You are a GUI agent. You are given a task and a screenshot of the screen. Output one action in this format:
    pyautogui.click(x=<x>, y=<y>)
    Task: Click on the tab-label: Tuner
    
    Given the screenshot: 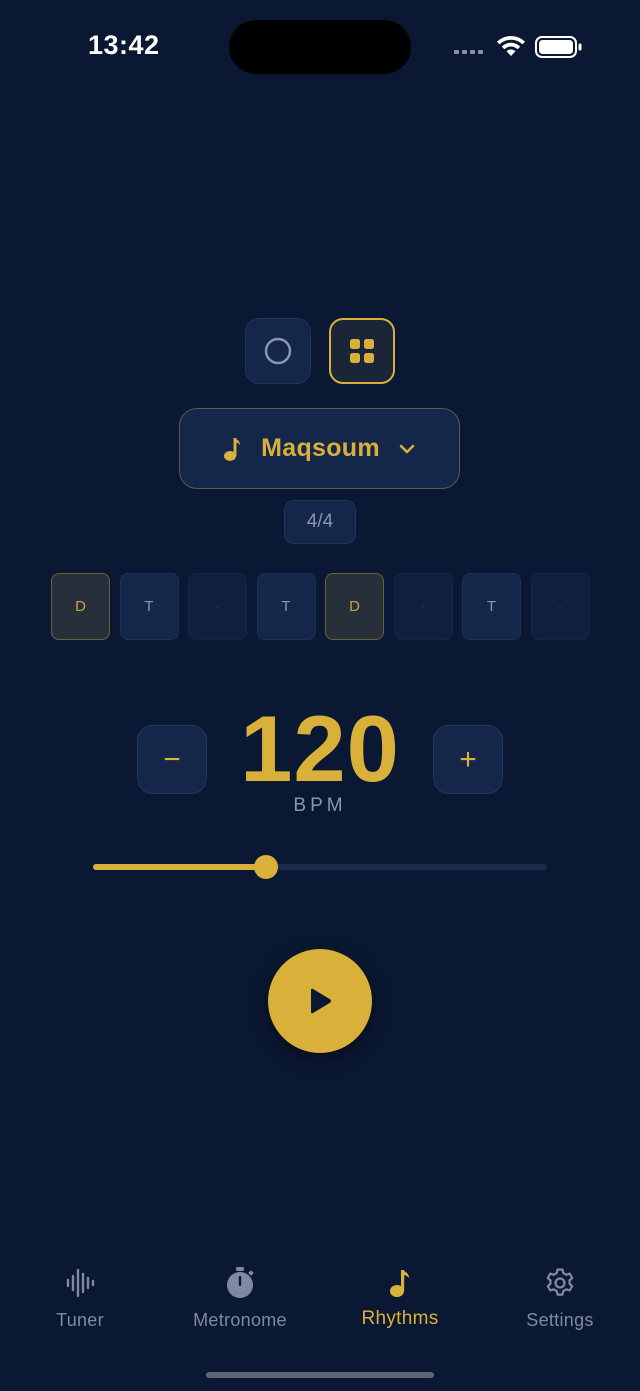 What is the action you would take?
    pyautogui.click(x=80, y=1320)
    